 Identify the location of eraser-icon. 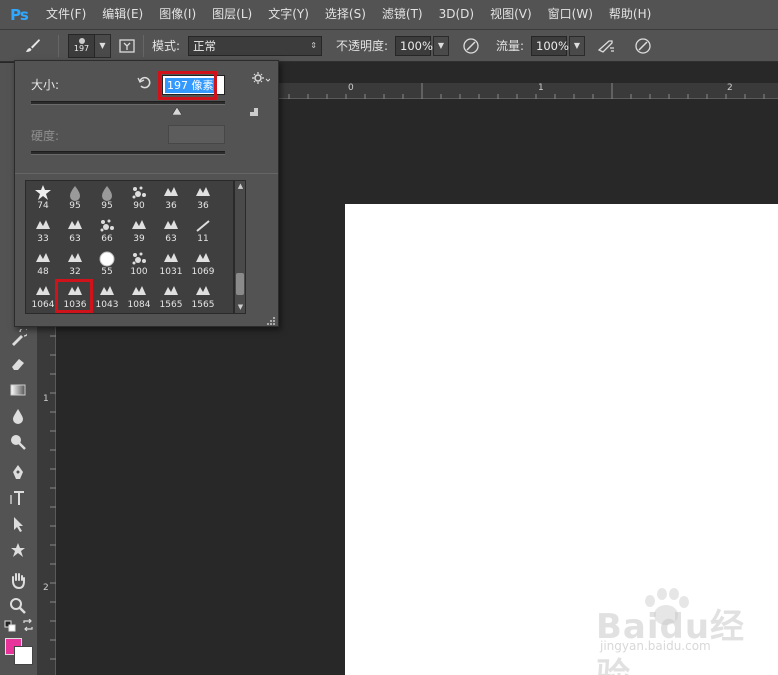
(18, 364).